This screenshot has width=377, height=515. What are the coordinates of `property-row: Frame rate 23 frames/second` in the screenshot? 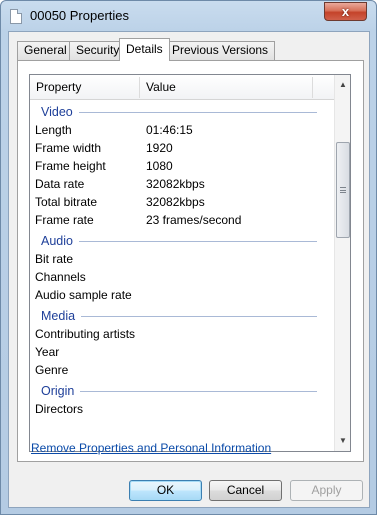 It's located at (182, 220).